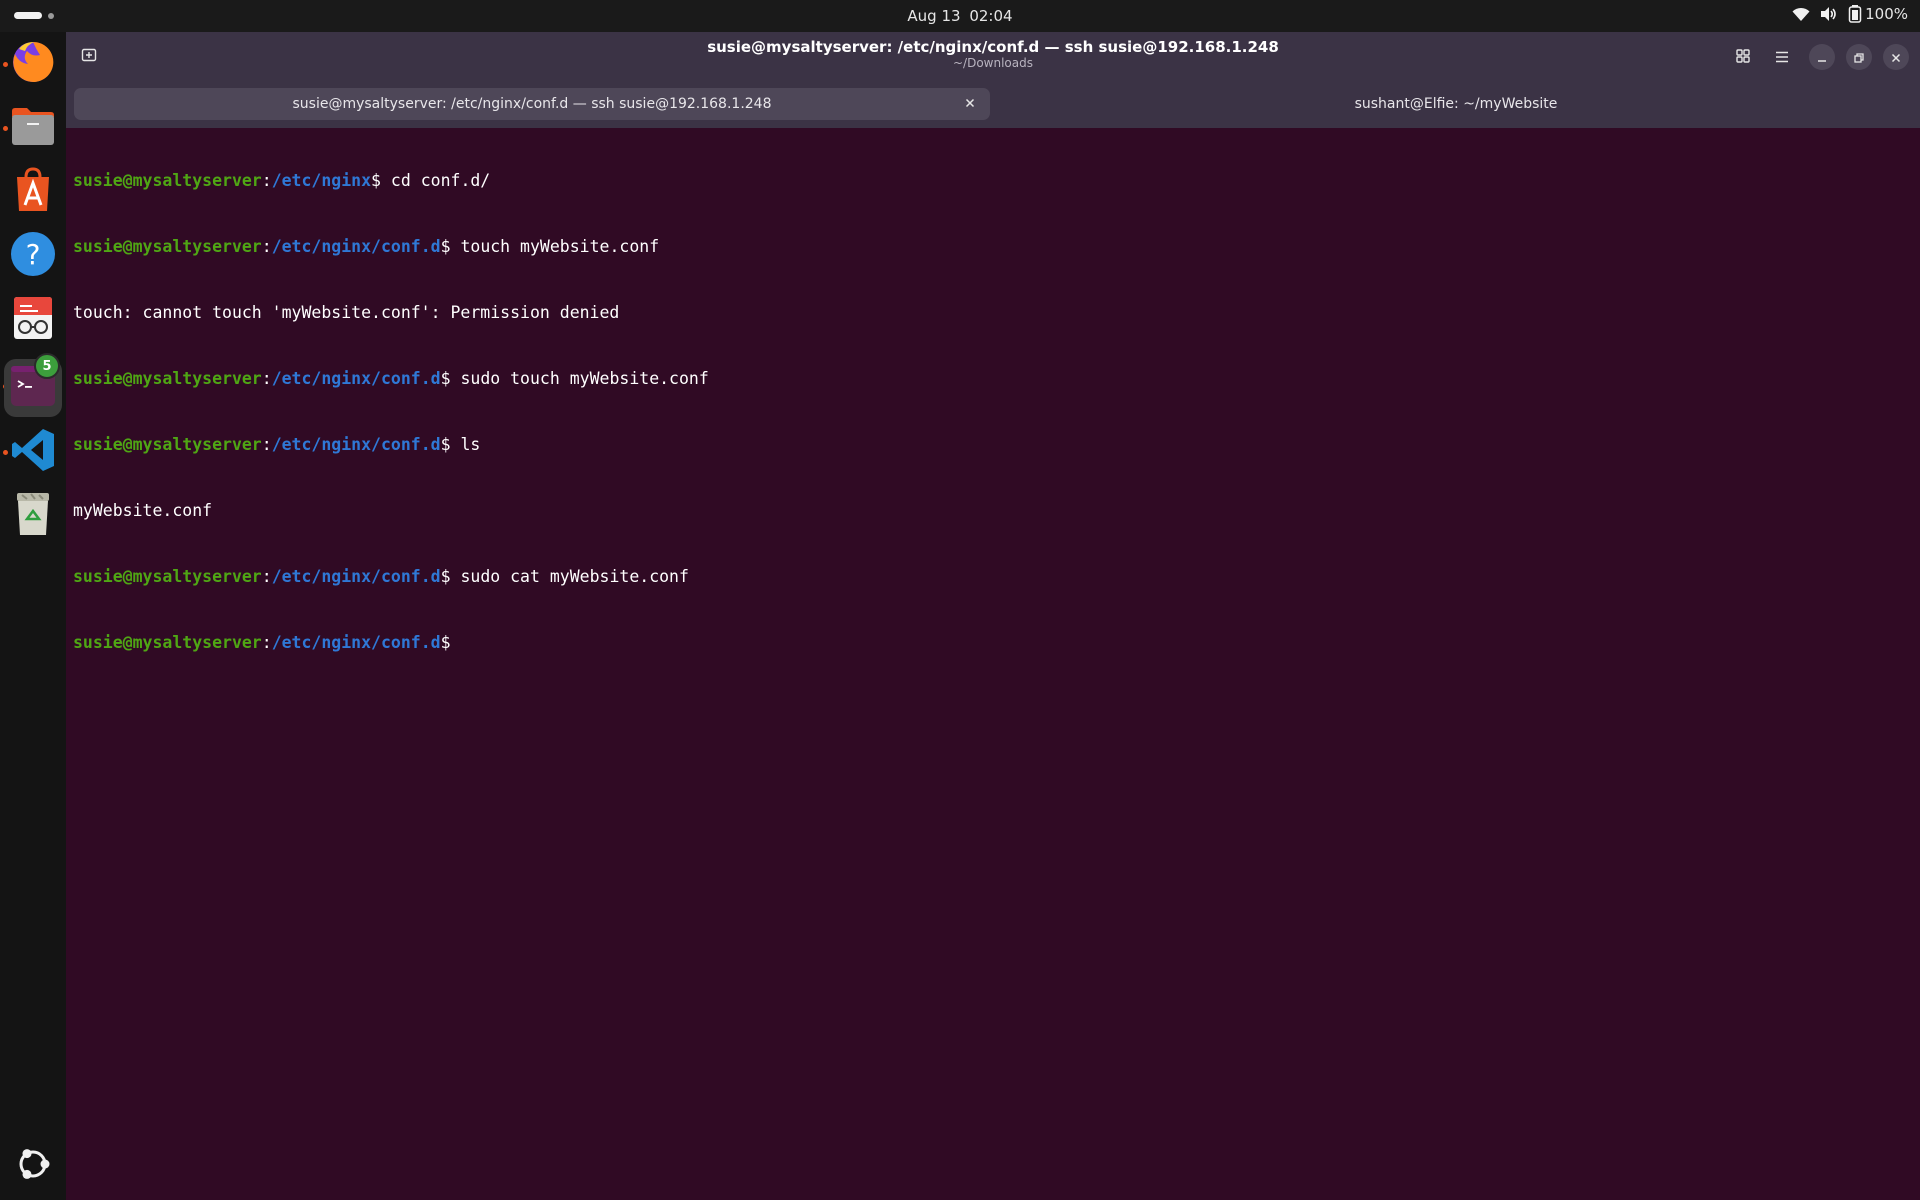  Describe the element at coordinates (993, 63) in the screenshot. I see `window-subtitle: ~/Downloads` at that location.